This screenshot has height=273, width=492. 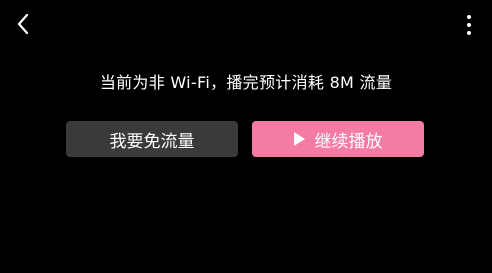 I want to click on free-data-button-label: 我要免流量, so click(x=152, y=141).